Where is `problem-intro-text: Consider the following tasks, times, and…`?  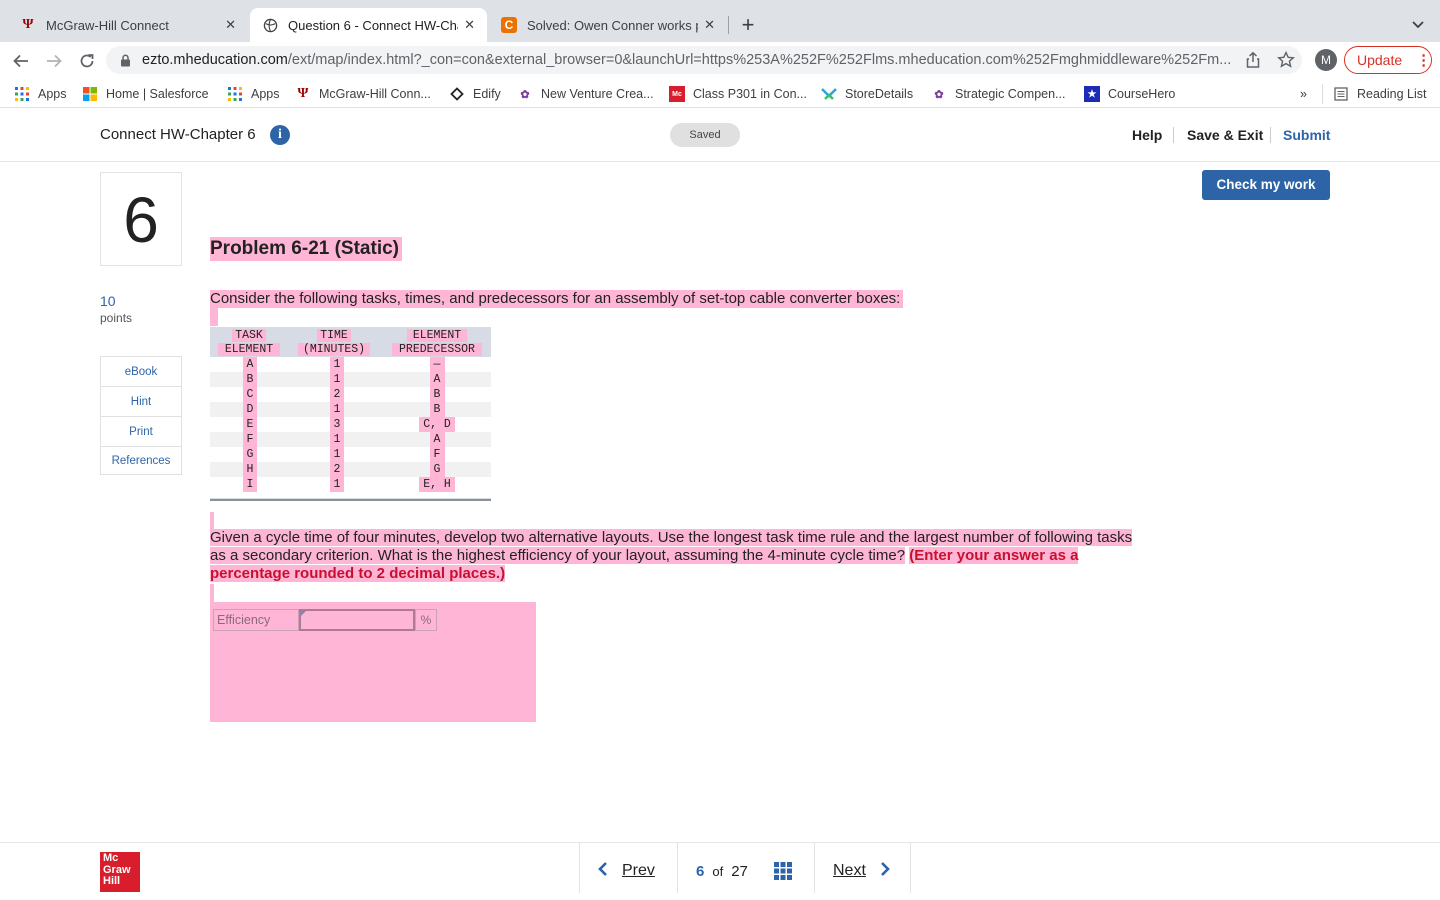 problem-intro-text: Consider the following tasks, times, and… is located at coordinates (555, 298).